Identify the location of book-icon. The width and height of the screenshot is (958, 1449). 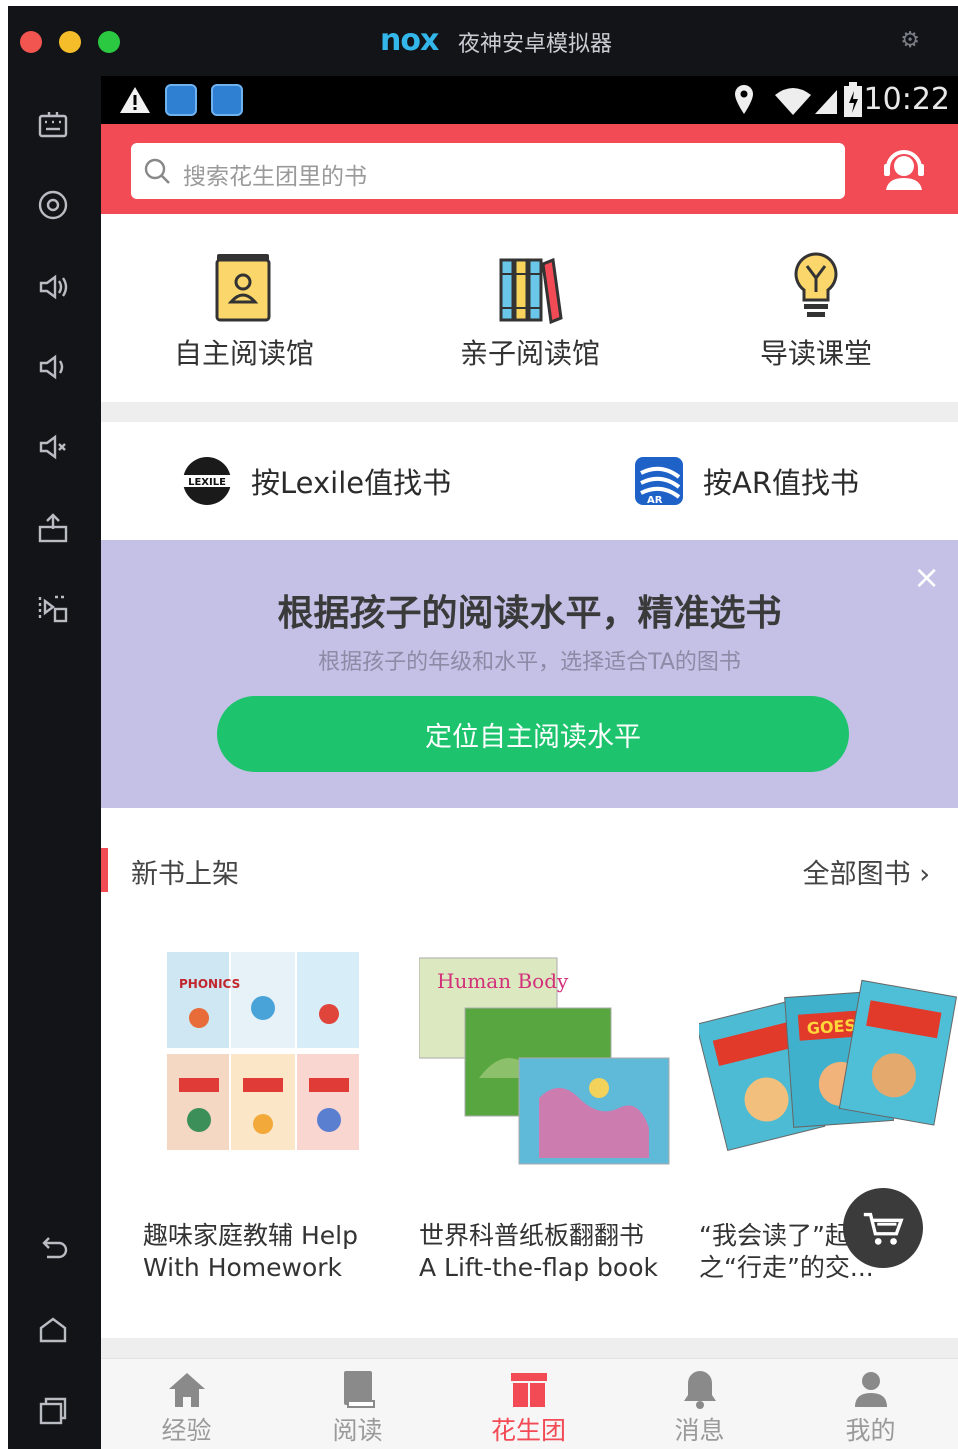
(359, 1389).